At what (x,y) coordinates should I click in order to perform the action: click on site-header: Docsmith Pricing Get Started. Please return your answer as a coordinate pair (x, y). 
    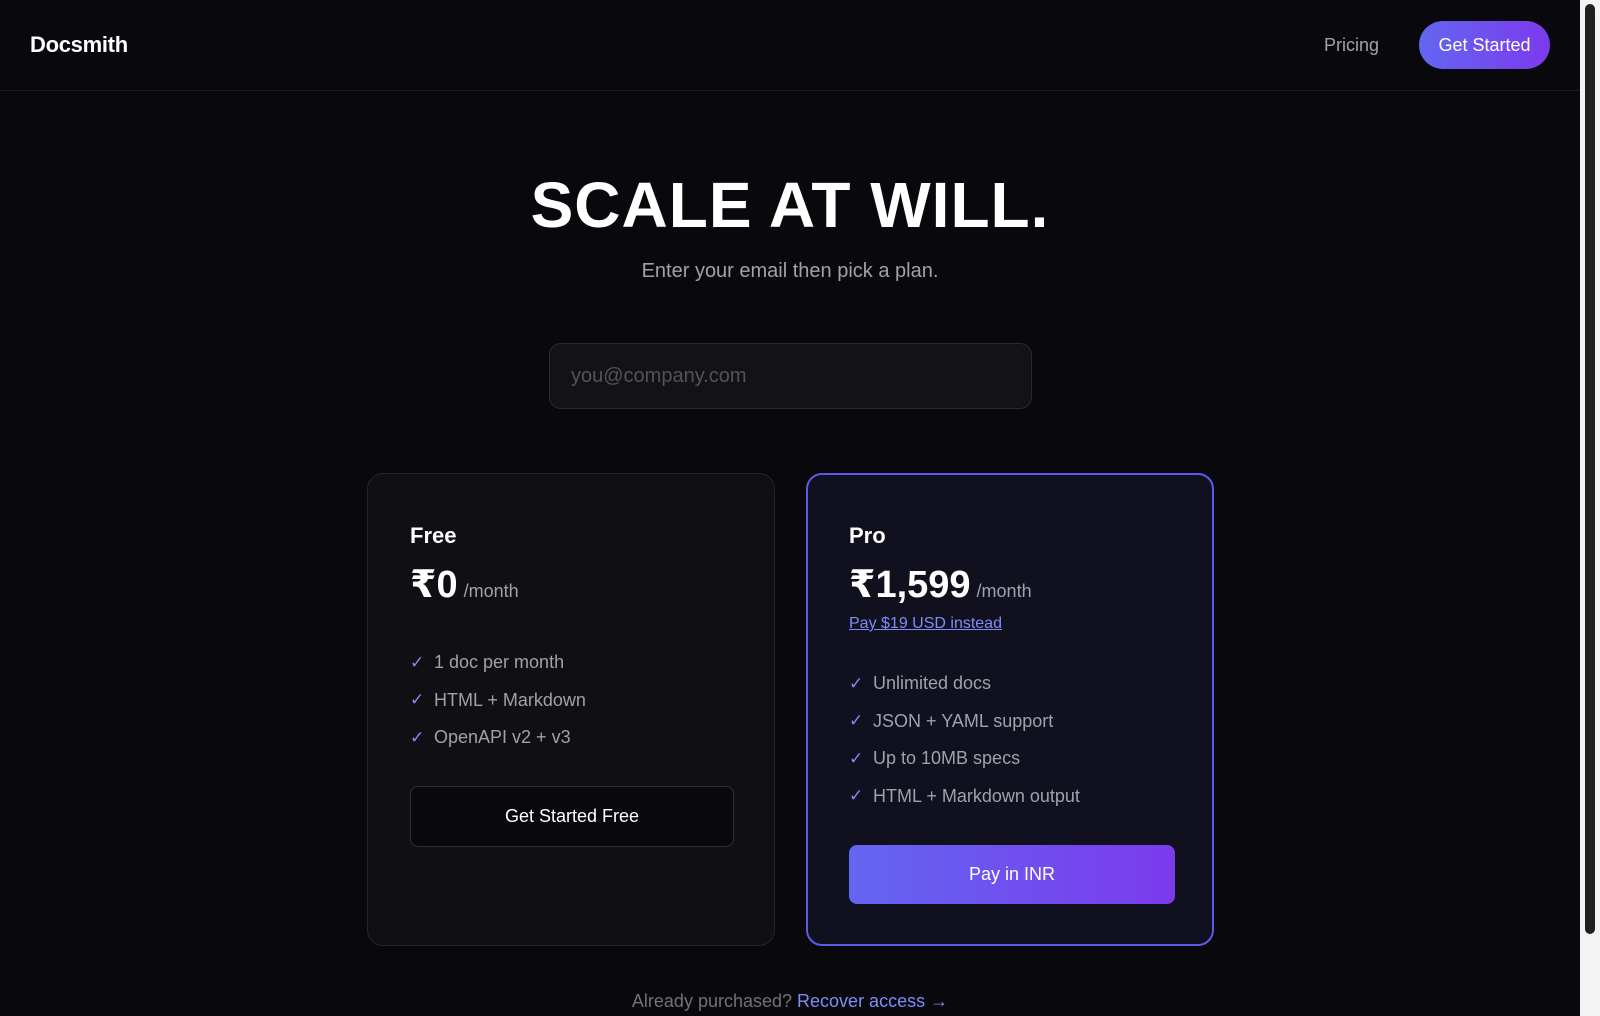
    Looking at the image, I should click on (790, 45).